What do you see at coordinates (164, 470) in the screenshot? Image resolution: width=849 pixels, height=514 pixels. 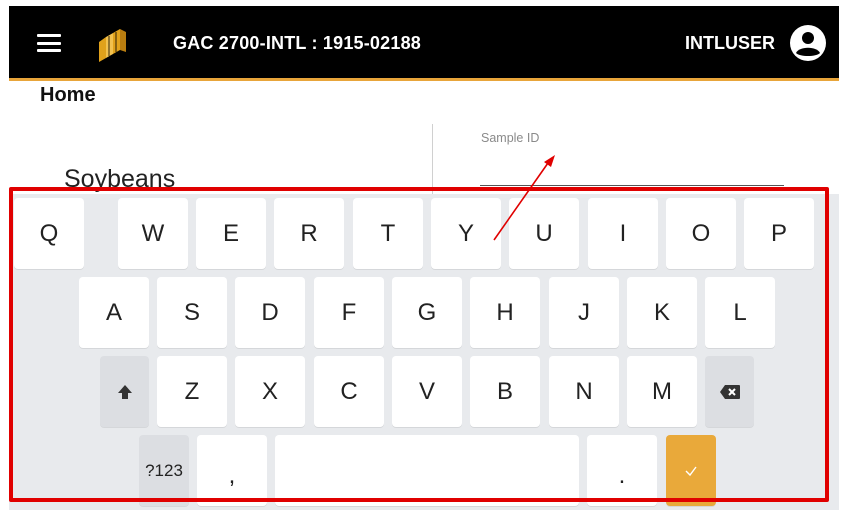 I see `symbols-key: ?123` at bounding box center [164, 470].